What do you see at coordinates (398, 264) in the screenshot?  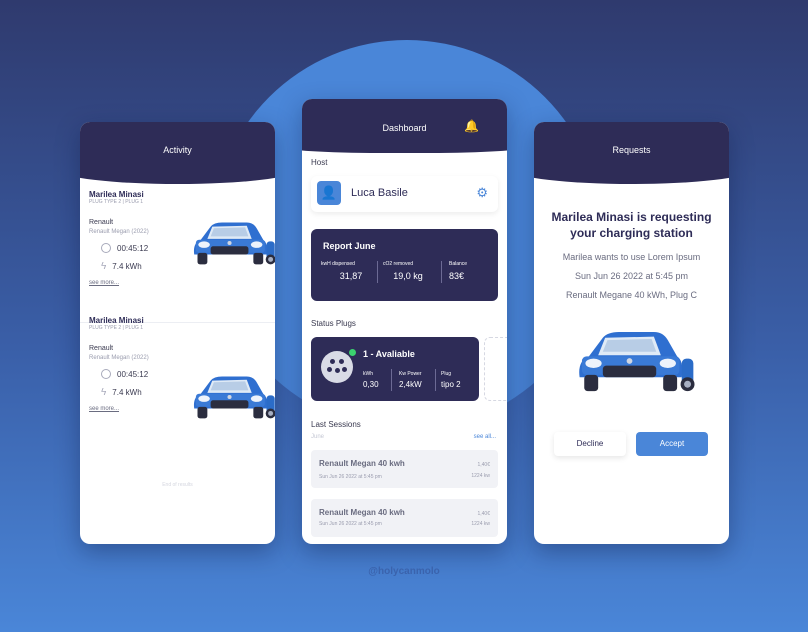 I see `report-stat-label: cO2 removed` at bounding box center [398, 264].